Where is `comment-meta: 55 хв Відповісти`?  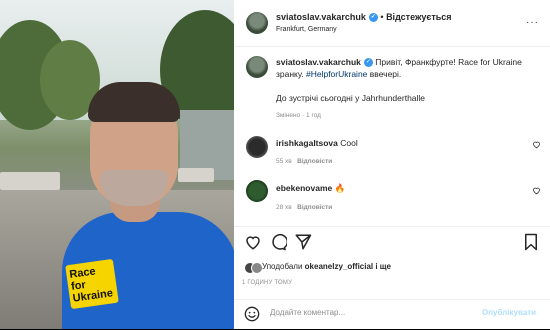
comment-meta: 55 хв Відповісти is located at coordinates (304, 161).